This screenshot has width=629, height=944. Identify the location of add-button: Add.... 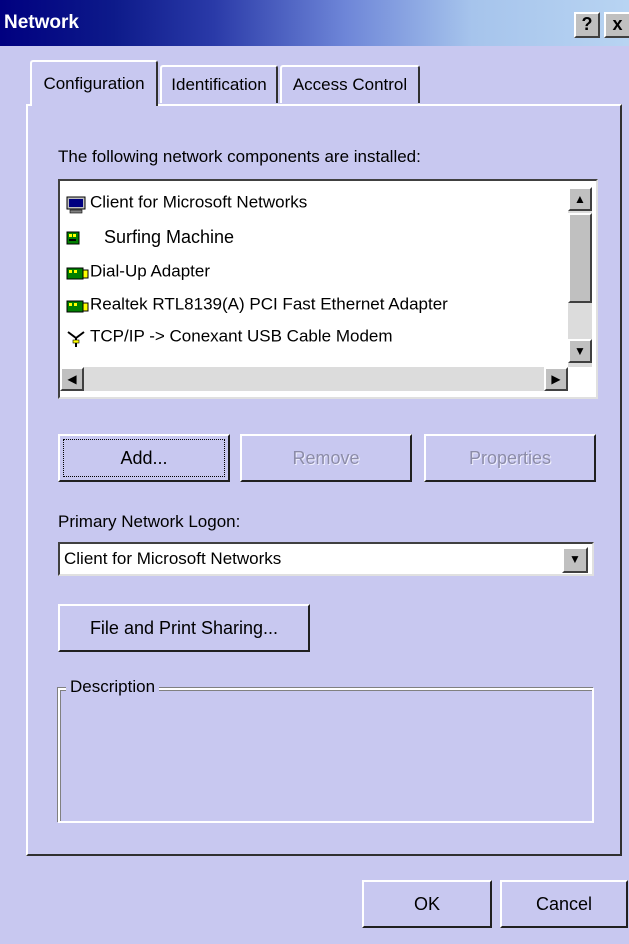
(144, 458).